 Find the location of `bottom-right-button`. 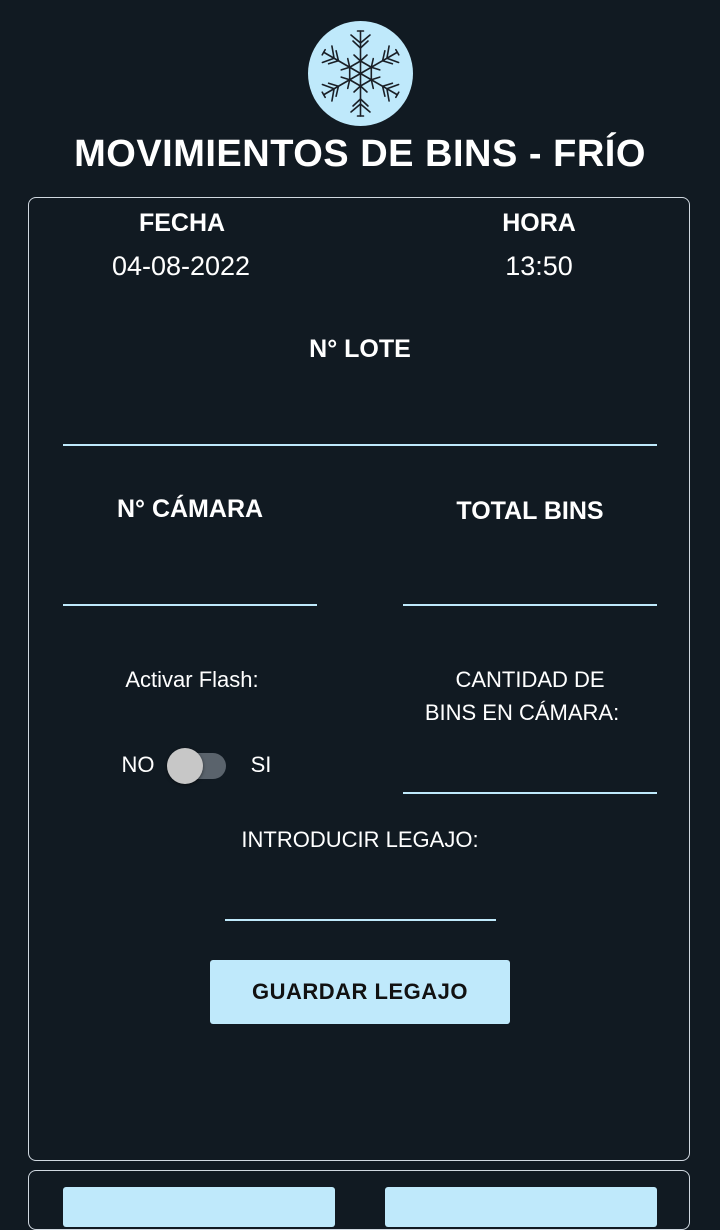

bottom-right-button is located at coordinates (521, 1207).